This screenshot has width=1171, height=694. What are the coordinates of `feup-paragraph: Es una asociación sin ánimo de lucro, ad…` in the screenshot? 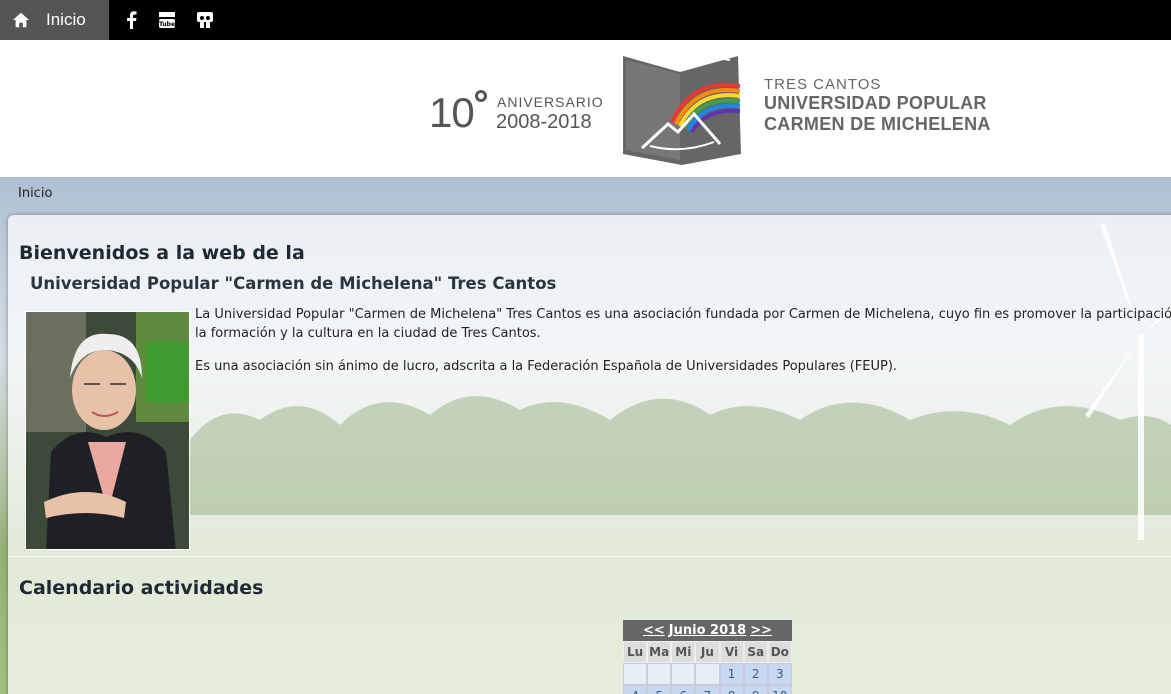 It's located at (546, 366).